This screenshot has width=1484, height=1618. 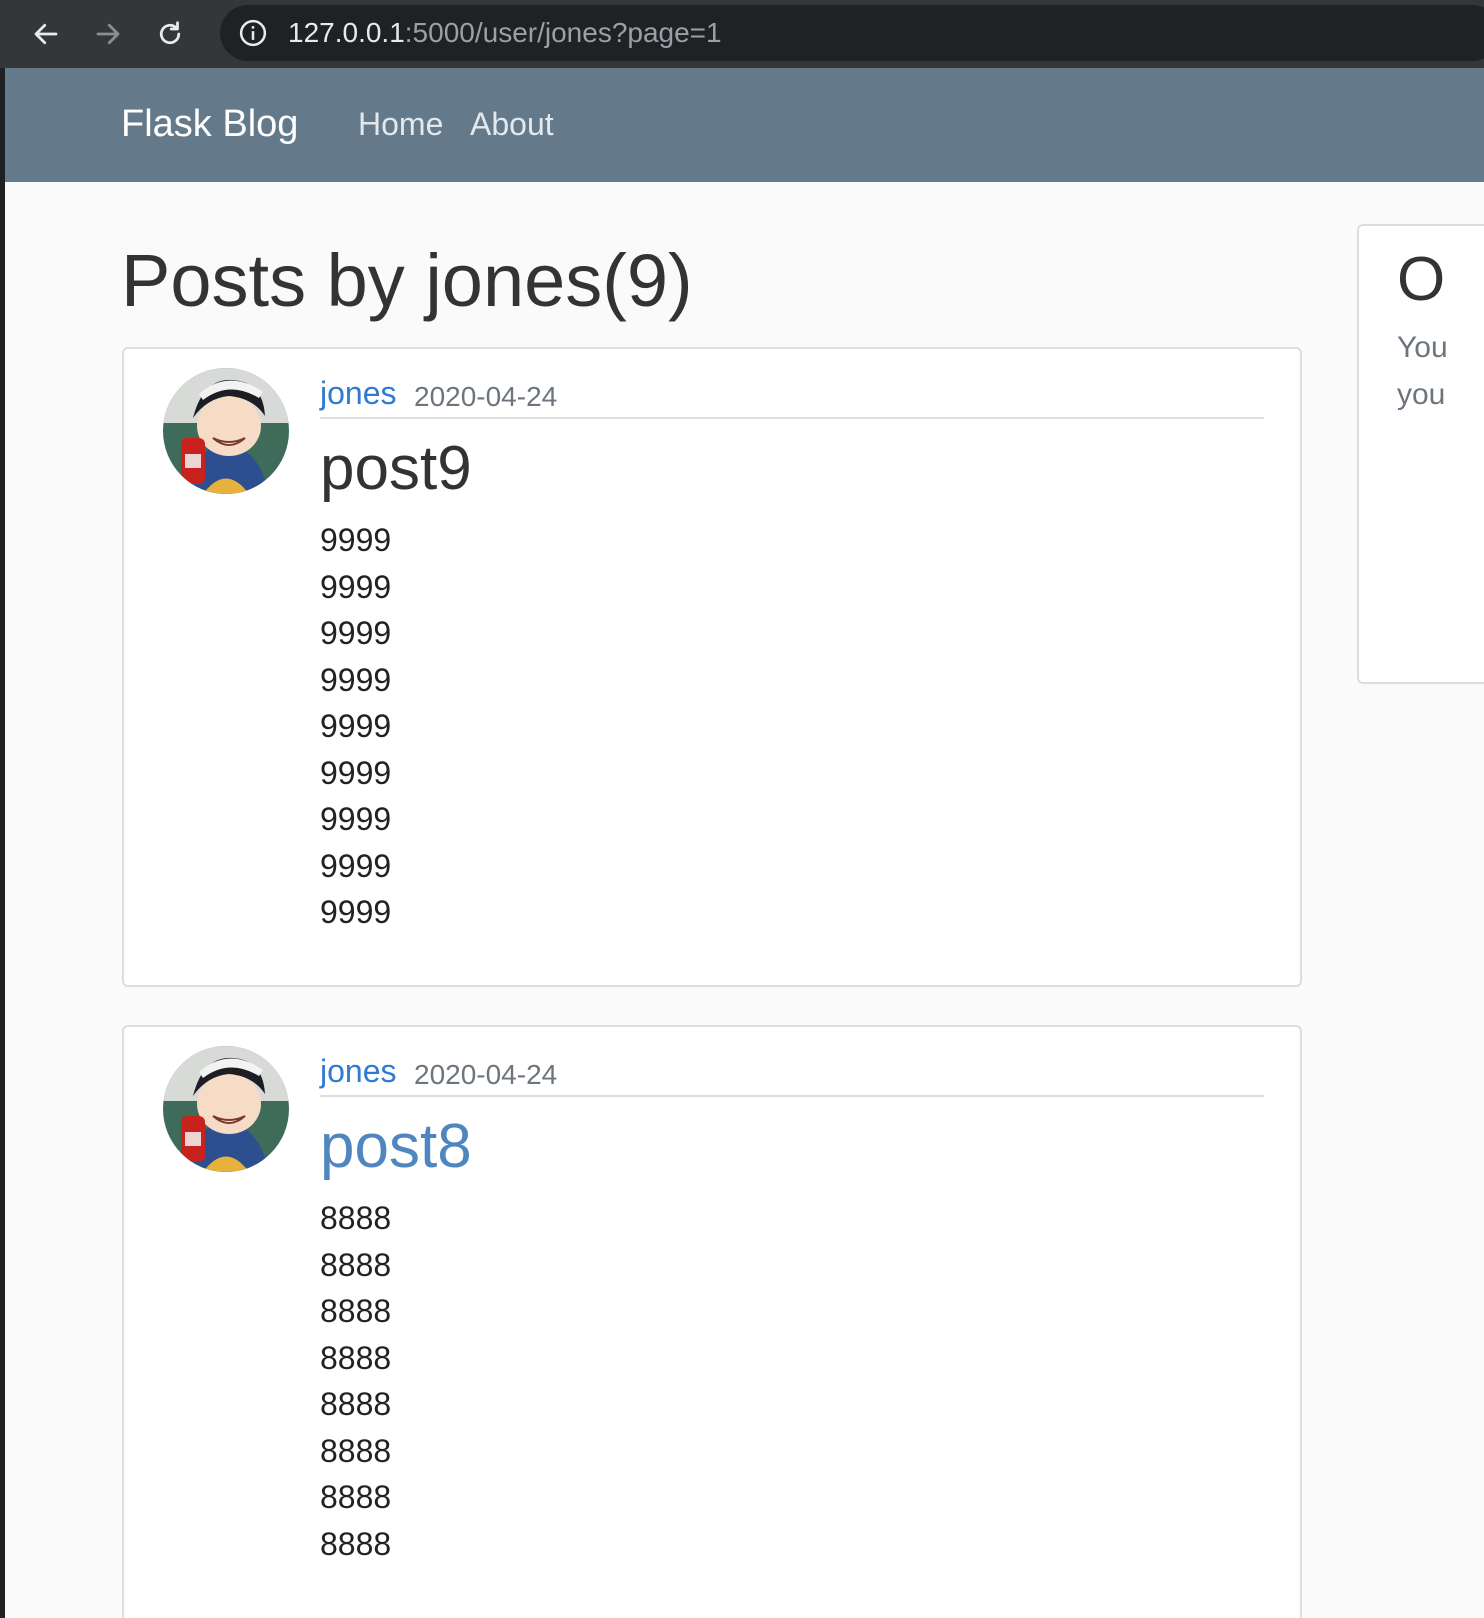 I want to click on sidebar-text-line: You, so click(x=1422, y=347).